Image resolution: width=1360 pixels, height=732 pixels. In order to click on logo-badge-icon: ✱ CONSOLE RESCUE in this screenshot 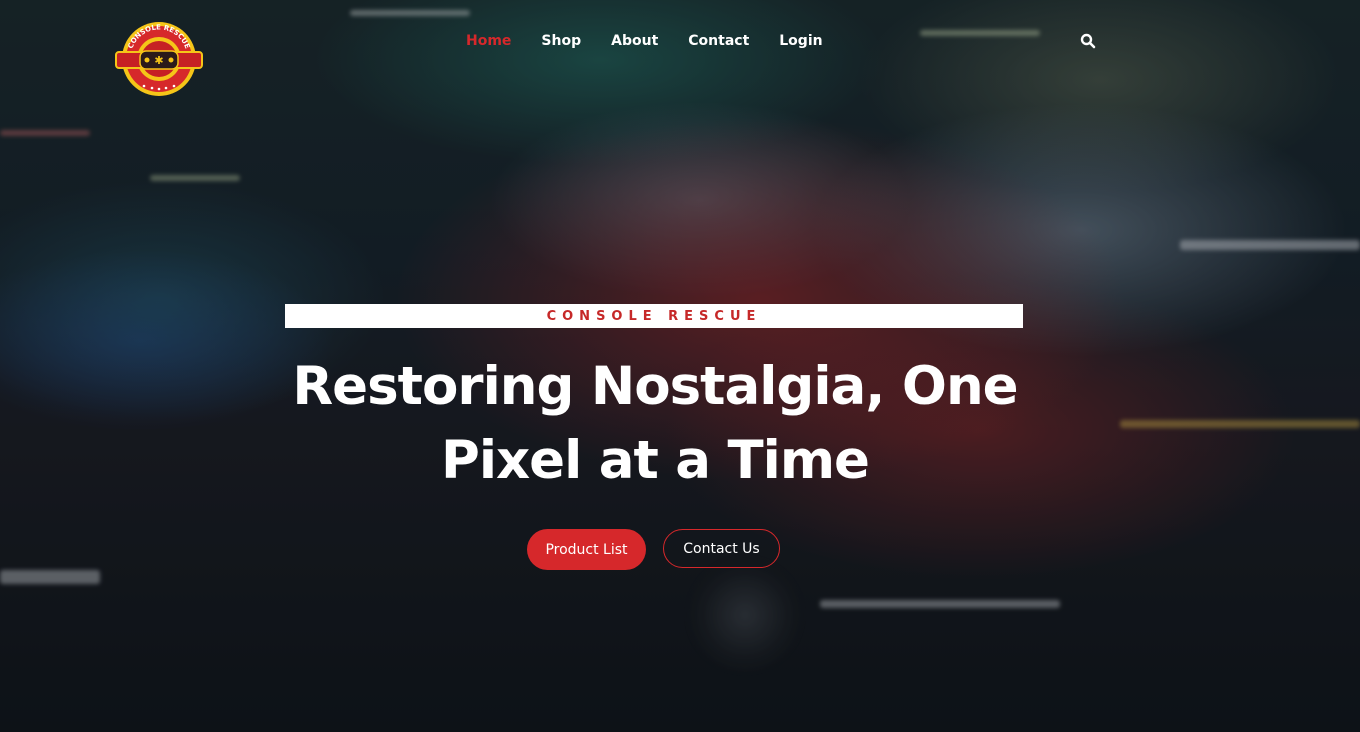, I will do `click(159, 59)`.